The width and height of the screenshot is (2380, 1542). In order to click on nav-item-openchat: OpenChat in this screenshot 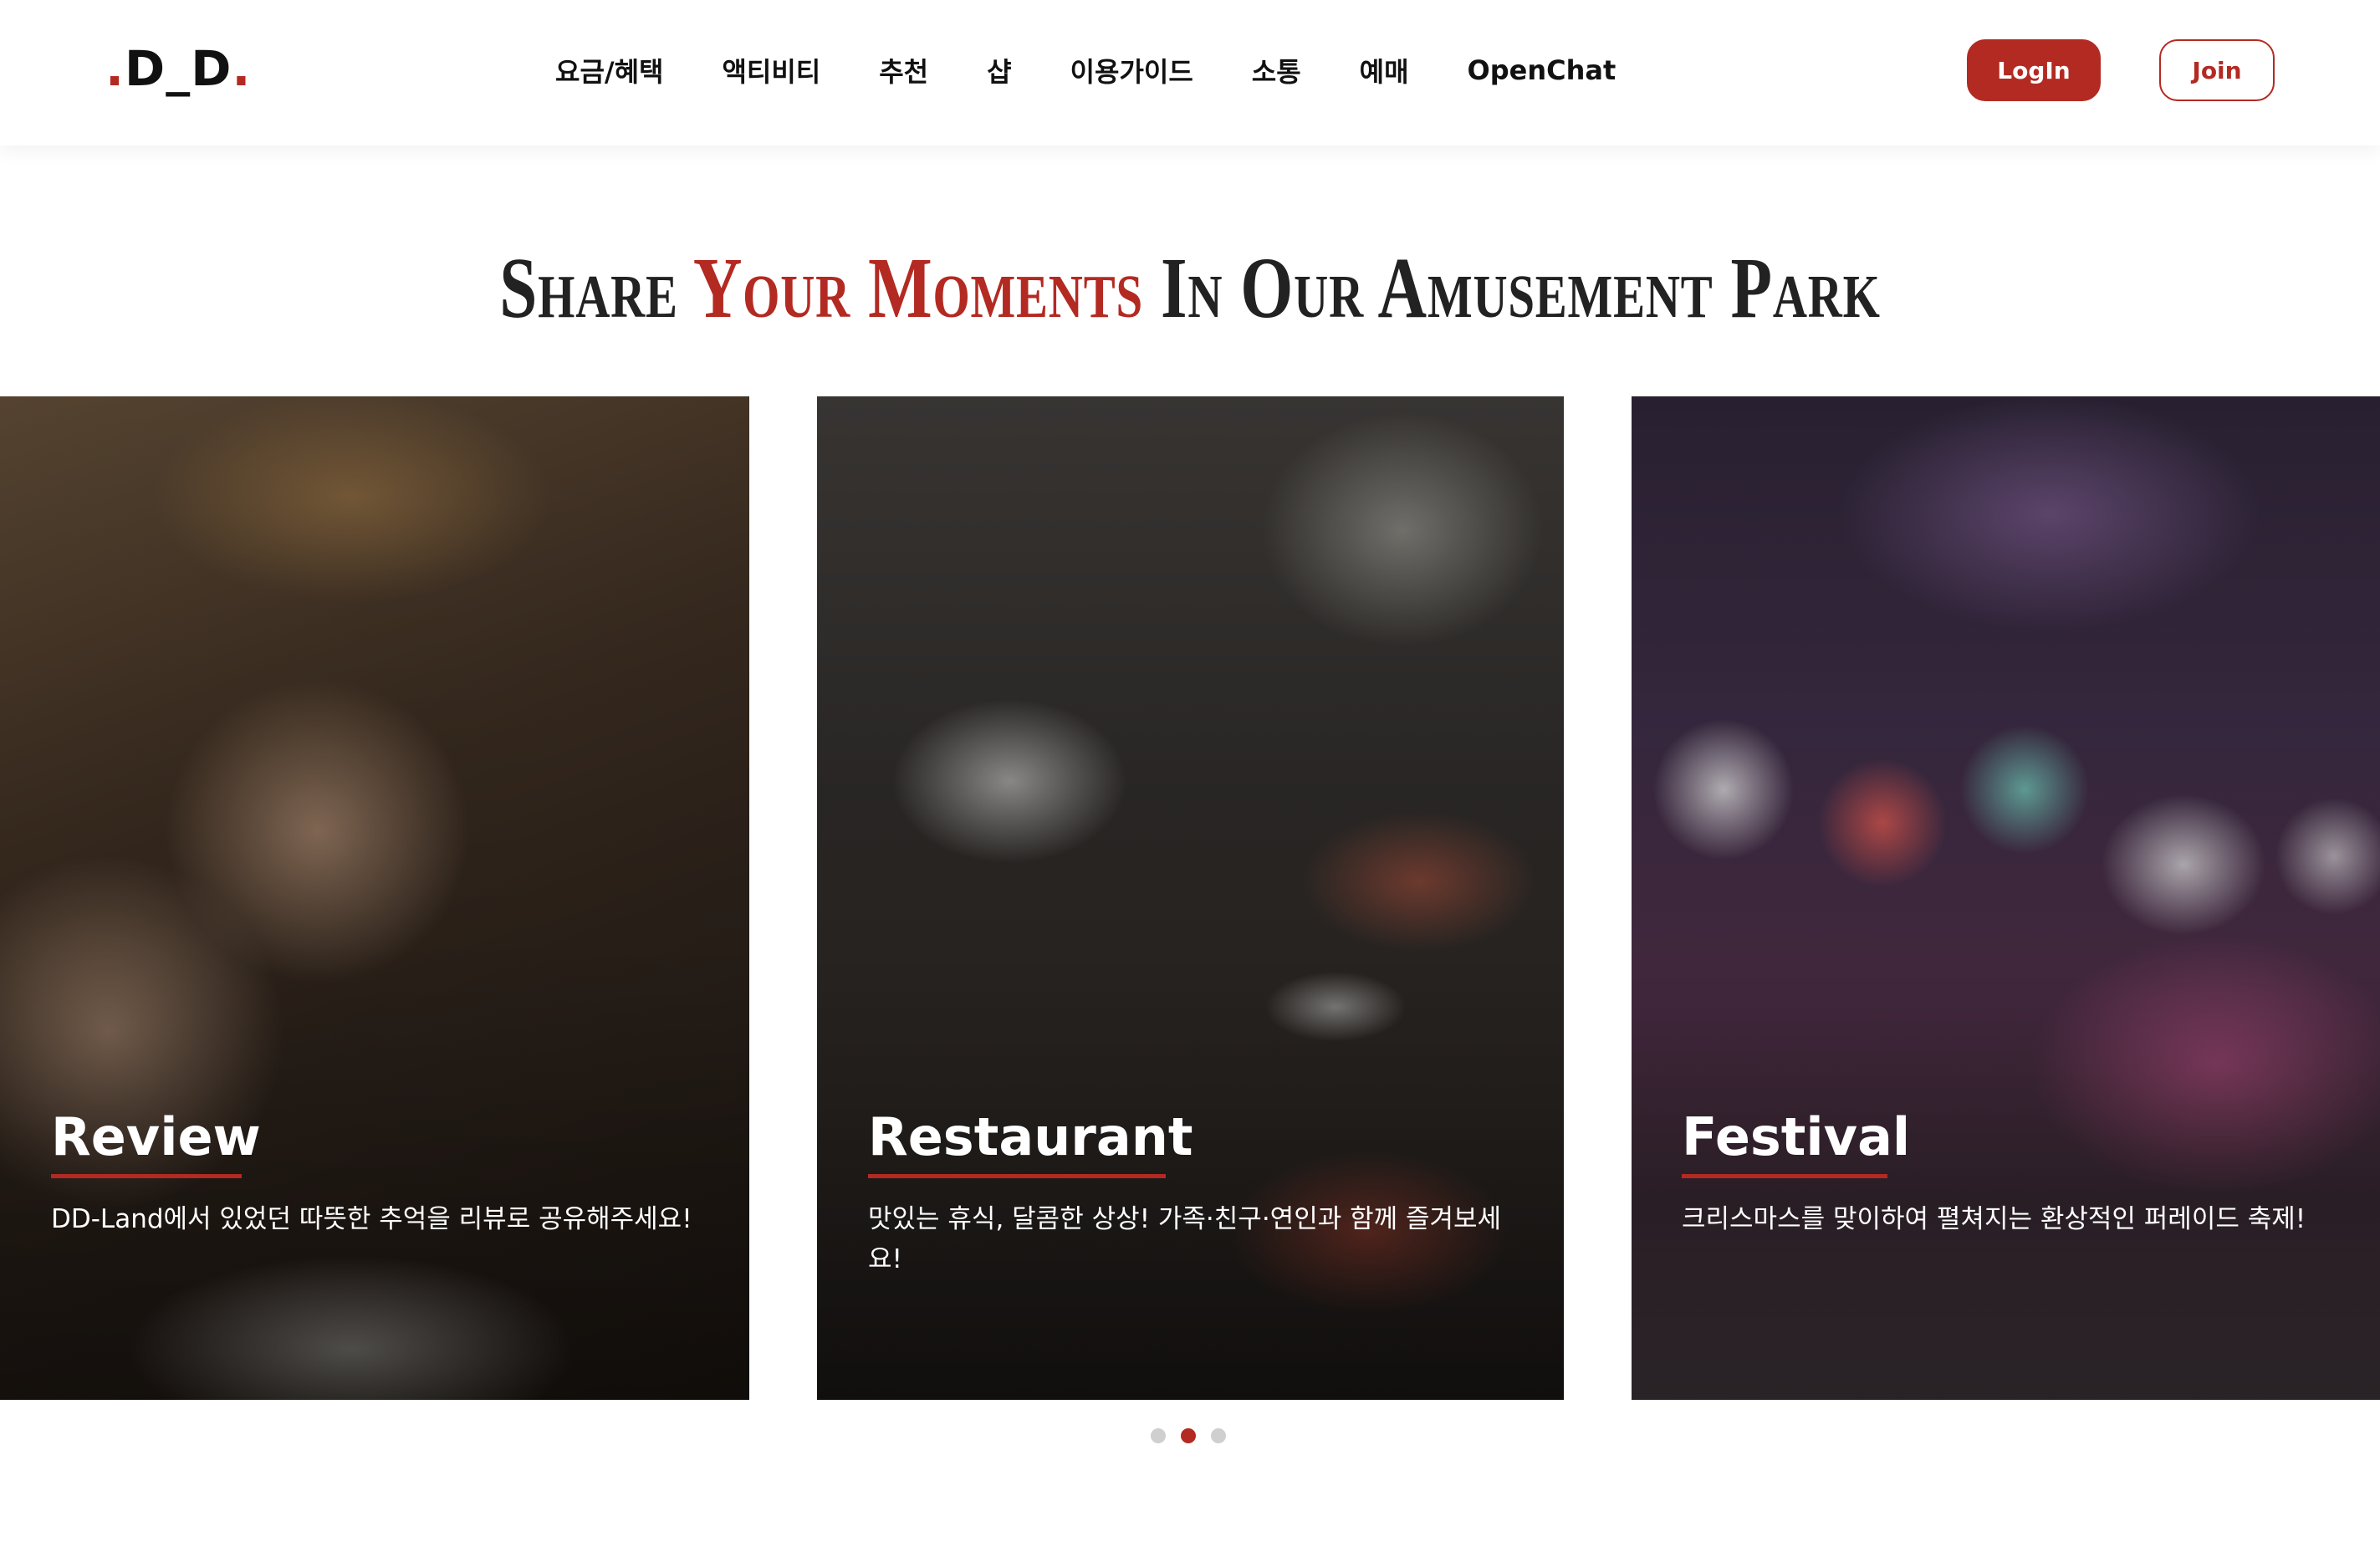, I will do `click(1542, 70)`.